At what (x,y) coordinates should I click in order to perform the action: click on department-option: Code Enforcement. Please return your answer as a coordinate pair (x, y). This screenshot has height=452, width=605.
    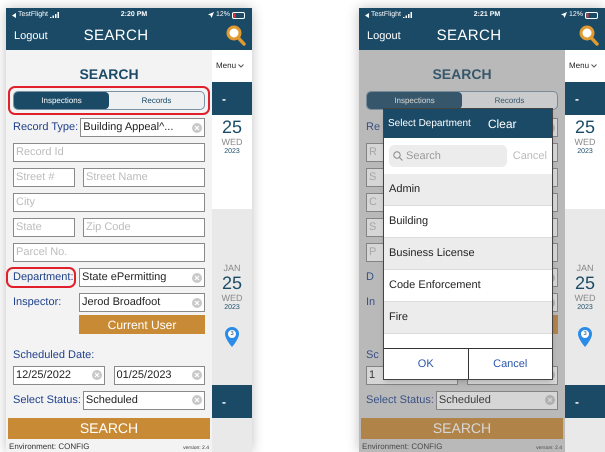
    Looking at the image, I should click on (468, 286).